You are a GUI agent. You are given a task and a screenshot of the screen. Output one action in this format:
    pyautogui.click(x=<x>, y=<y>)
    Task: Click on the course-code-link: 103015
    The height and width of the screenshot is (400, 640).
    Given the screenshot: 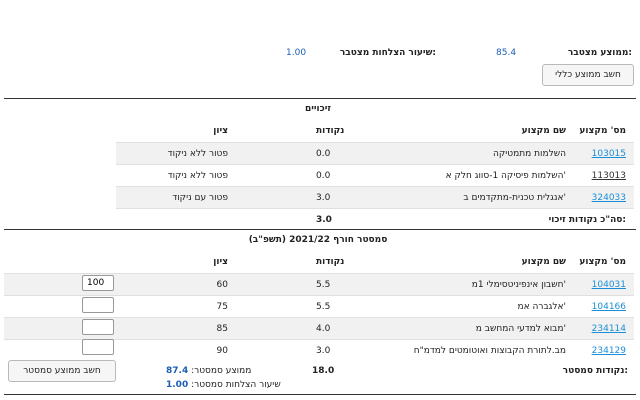 What is the action you would take?
    pyautogui.click(x=609, y=154)
    